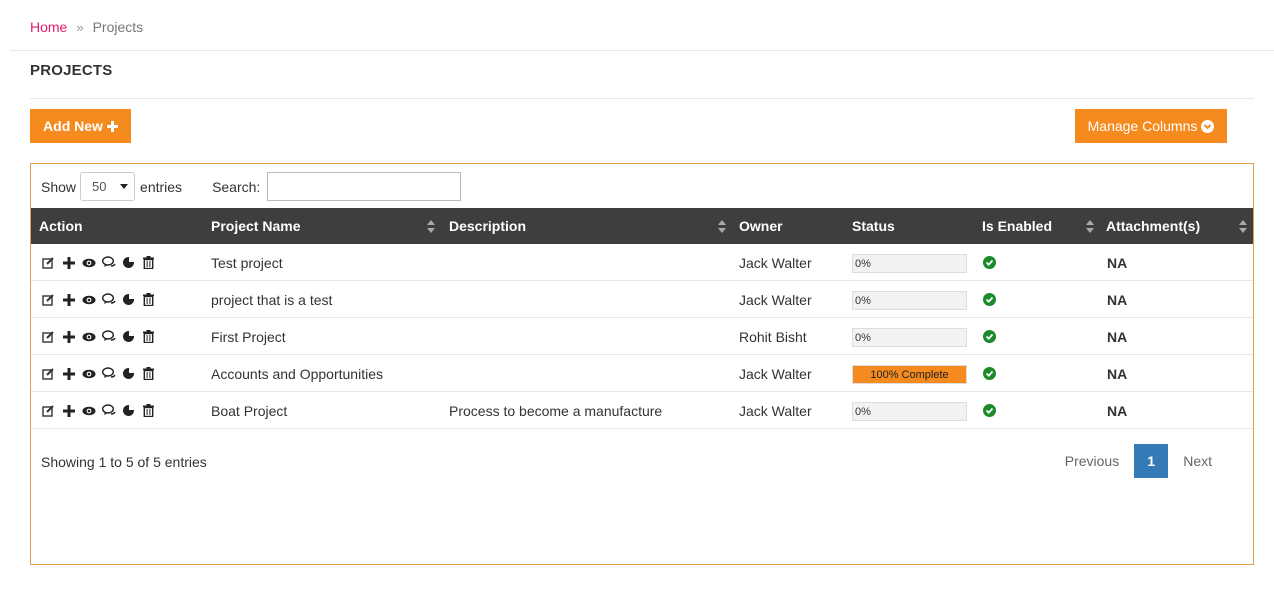 This screenshot has width=1274, height=590. What do you see at coordinates (248, 336) in the screenshot?
I see `project-name-cell: First Project` at bounding box center [248, 336].